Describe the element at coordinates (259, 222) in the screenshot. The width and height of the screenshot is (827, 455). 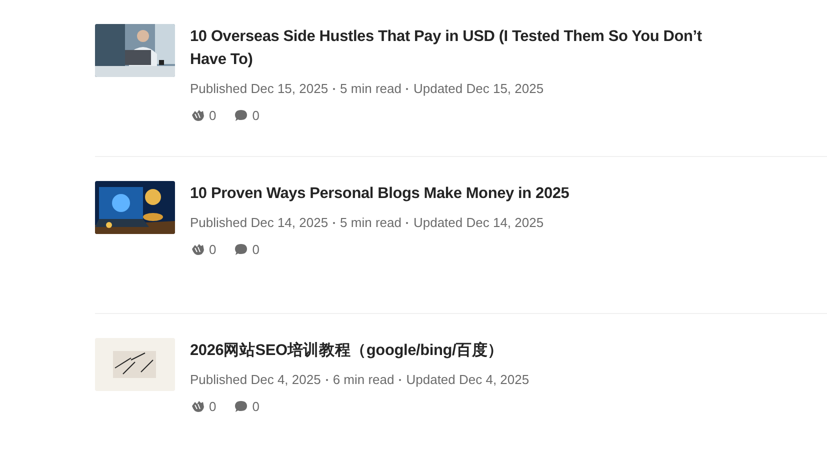
I see `published-date: Published Dec 14, 2025` at that location.